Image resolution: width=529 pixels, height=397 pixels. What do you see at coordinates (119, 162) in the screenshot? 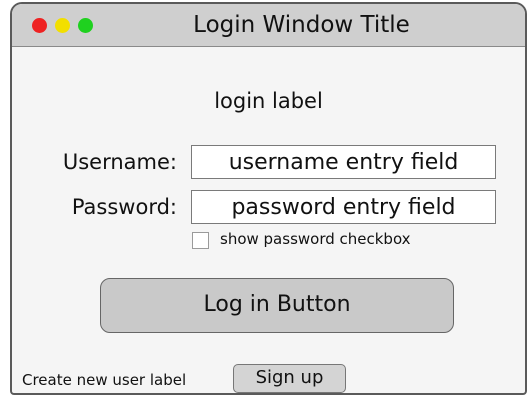
I see `username-label: Username:` at bounding box center [119, 162].